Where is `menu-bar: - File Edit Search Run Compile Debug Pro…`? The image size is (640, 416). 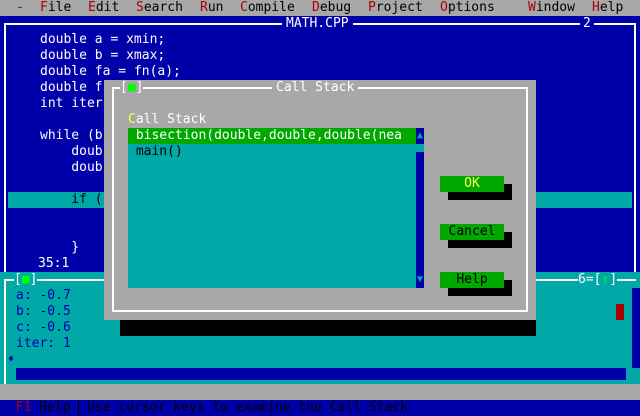
menu-bar: - File Edit Search Run Compile Debug Pro… is located at coordinates (320, 8).